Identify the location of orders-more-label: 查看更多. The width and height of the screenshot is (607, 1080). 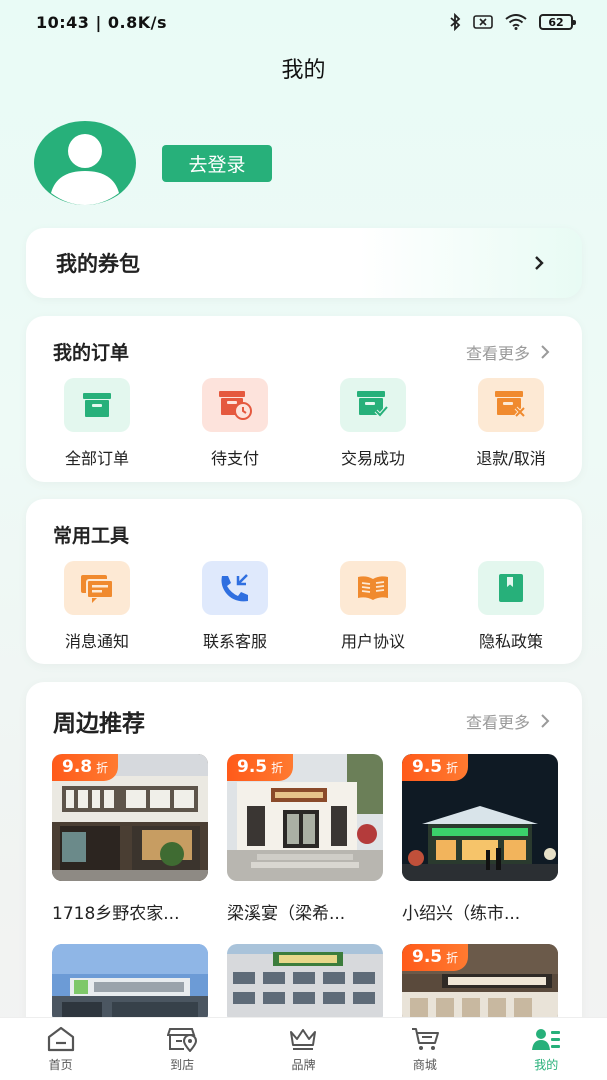
(497, 353).